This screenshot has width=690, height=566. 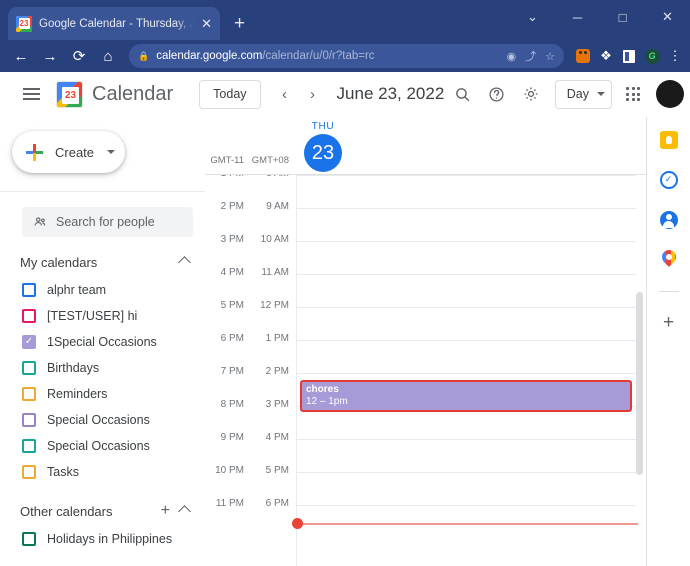 I want to click on right-side-panel: ✓ +, so click(x=668, y=341).